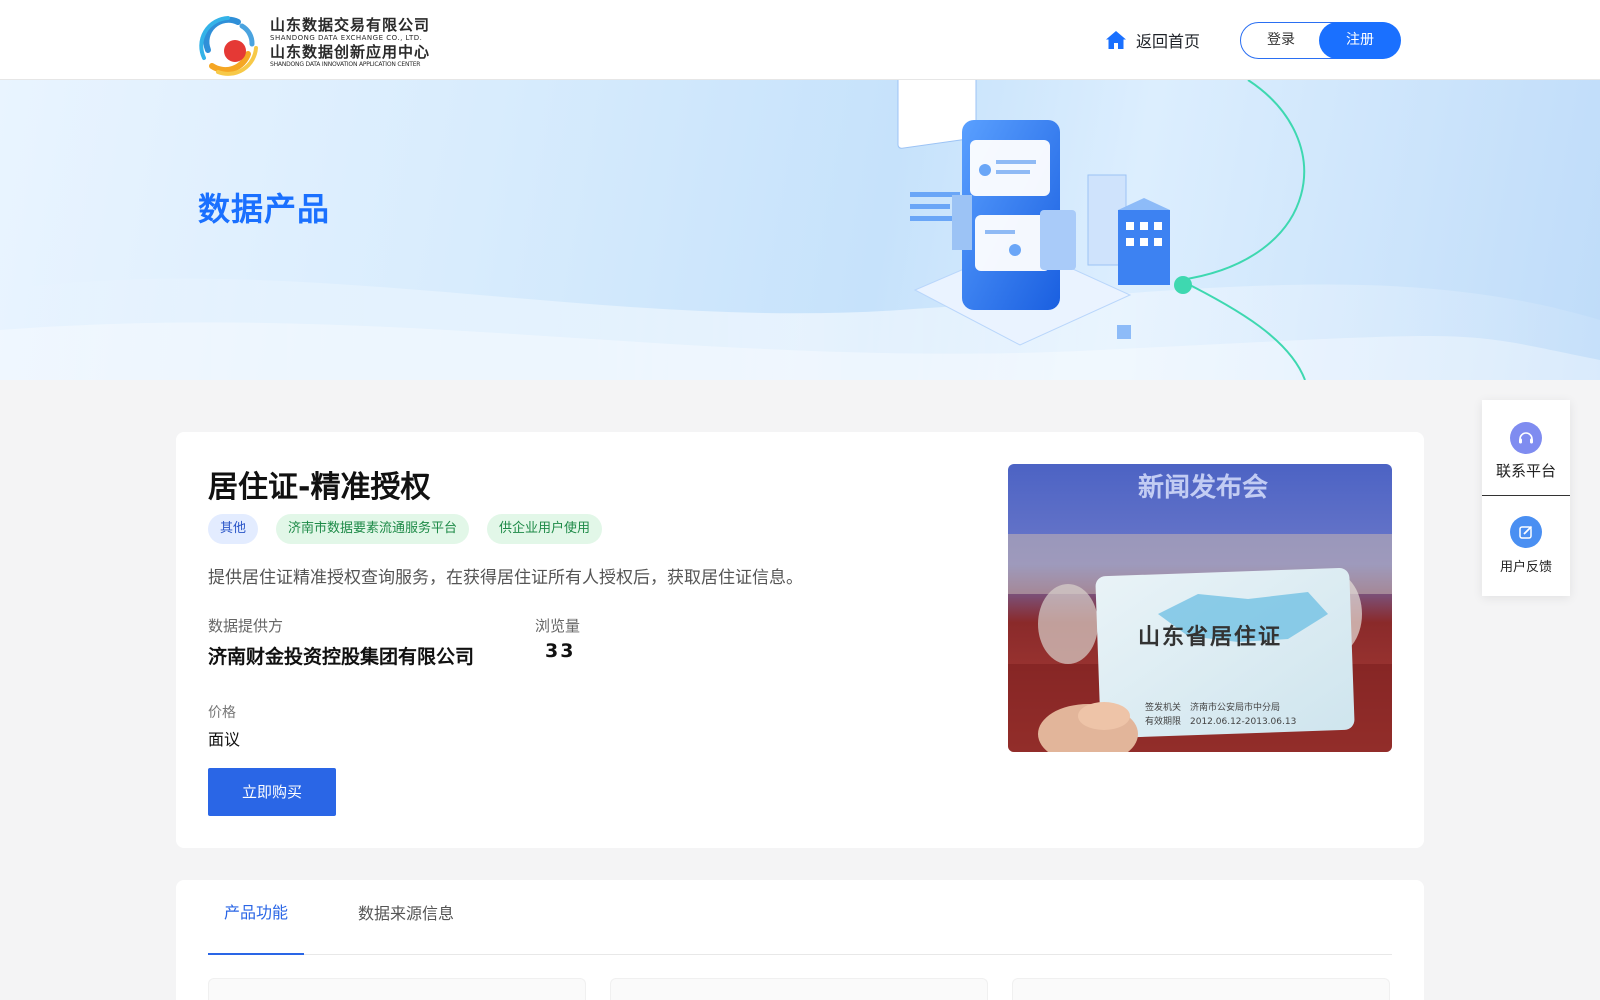 This screenshot has width=1600, height=1000. What do you see at coordinates (560, 651) in the screenshot?
I see `views-count: 33` at bounding box center [560, 651].